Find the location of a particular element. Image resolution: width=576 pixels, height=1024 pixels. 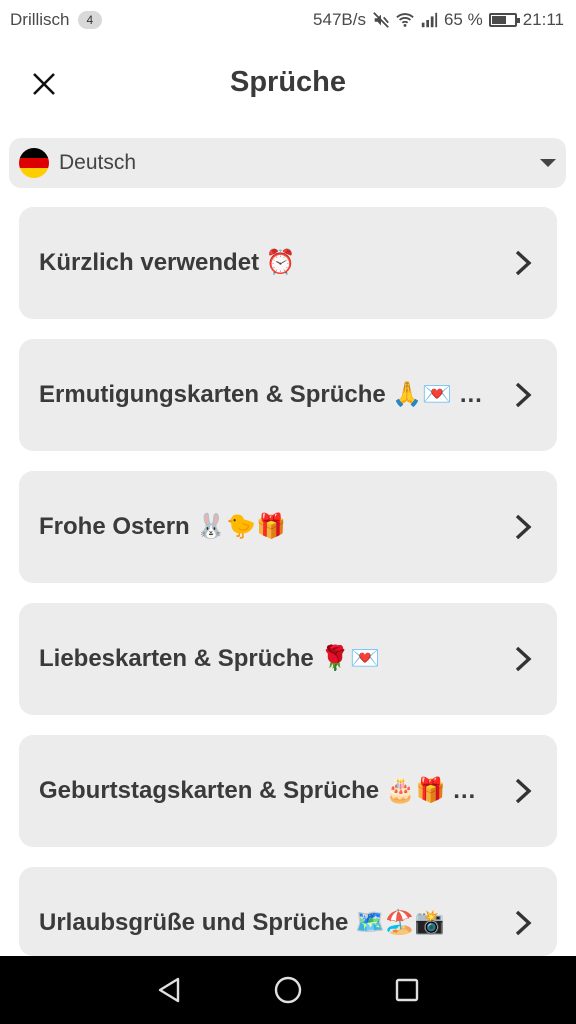

category-item-vacation: Urlaubsgrüße und Sprüche 🗺️🏖️📸 is located at coordinates (288, 911).